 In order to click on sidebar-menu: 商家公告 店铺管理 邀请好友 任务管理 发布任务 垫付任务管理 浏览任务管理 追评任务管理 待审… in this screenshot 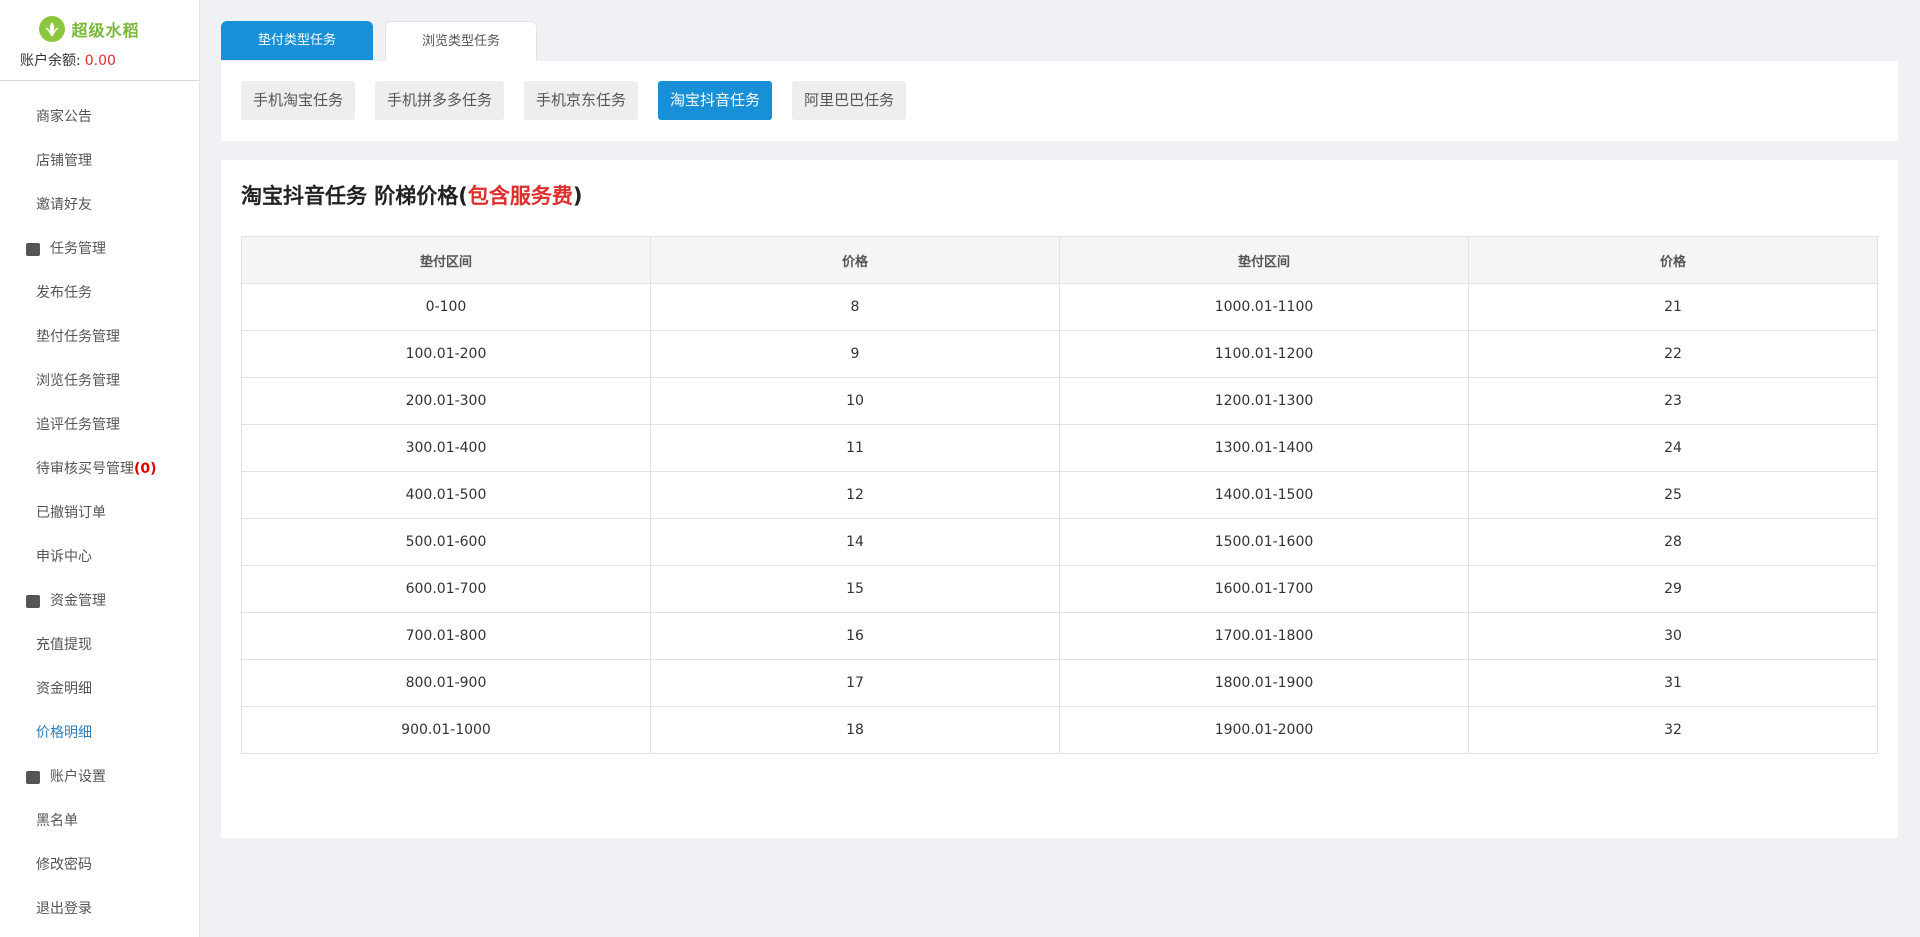, I will do `click(99, 506)`.